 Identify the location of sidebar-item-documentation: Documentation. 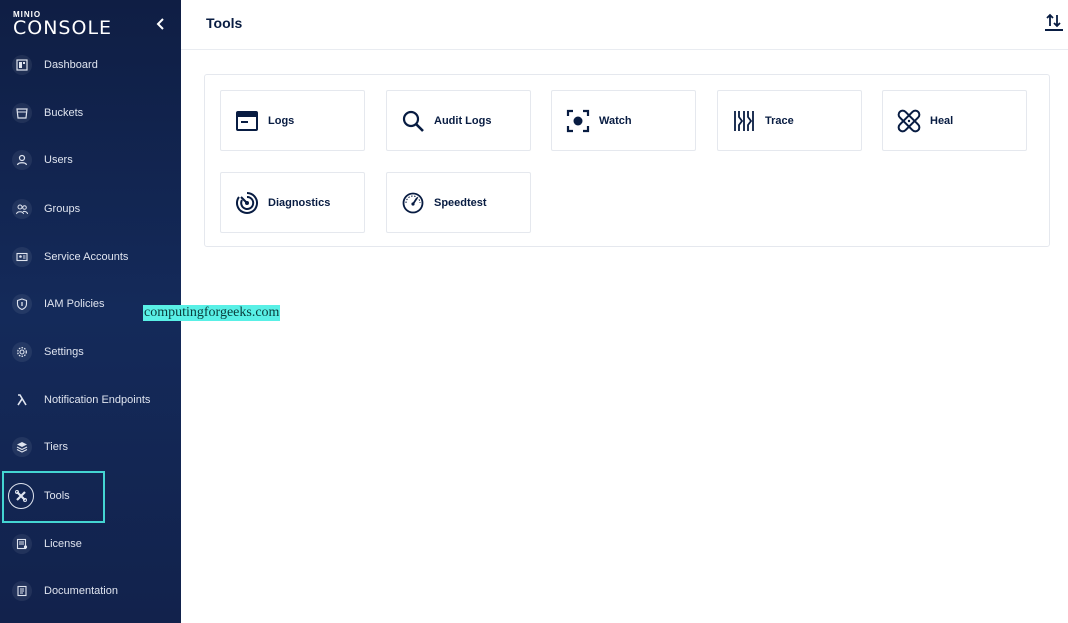
(90, 591).